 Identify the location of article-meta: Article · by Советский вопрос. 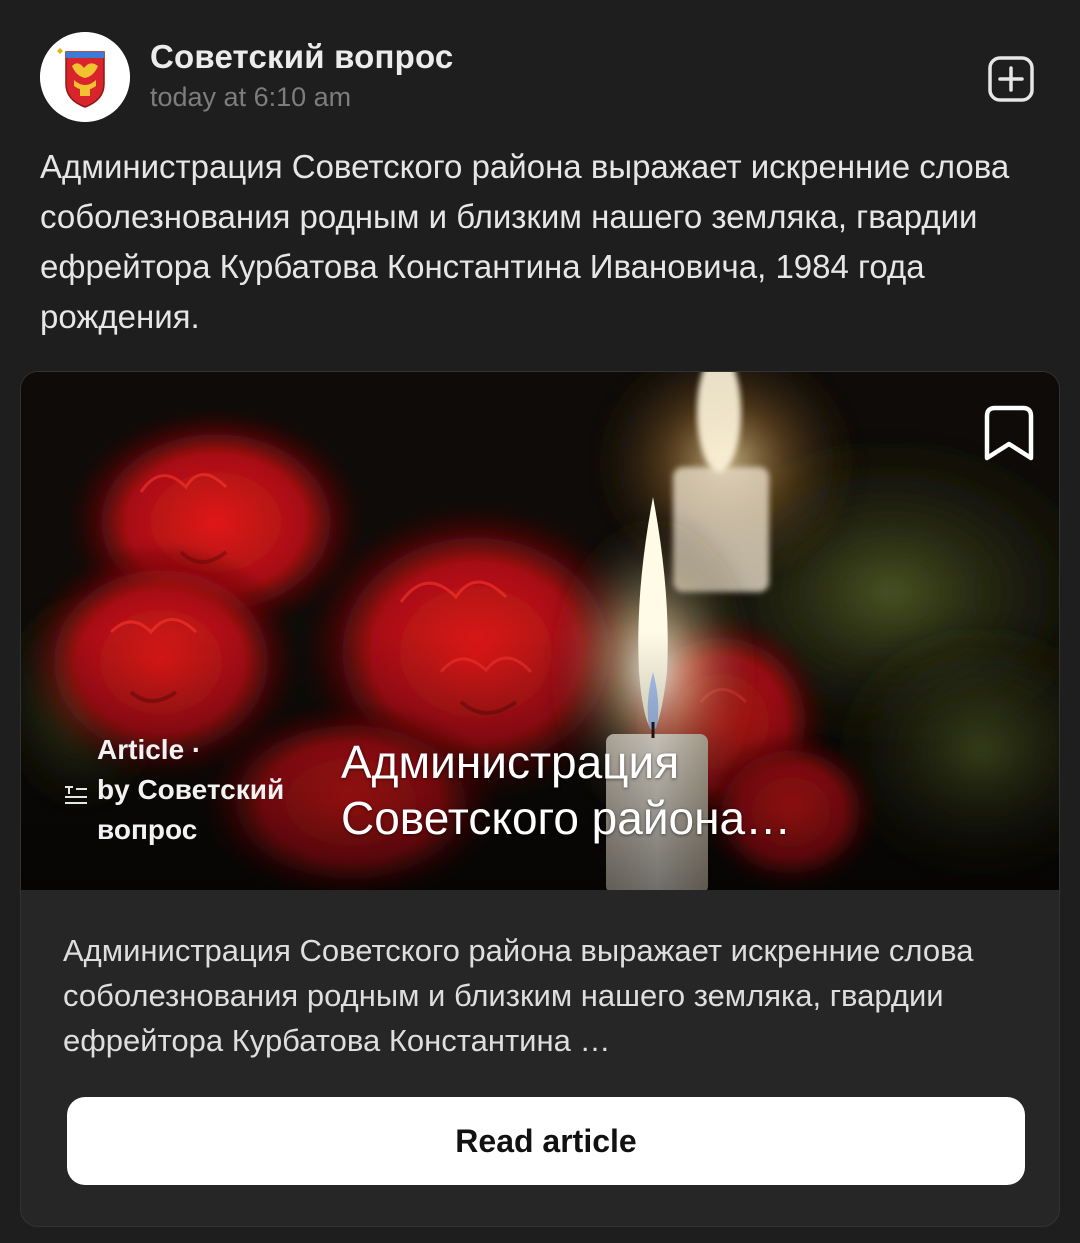
(193, 790).